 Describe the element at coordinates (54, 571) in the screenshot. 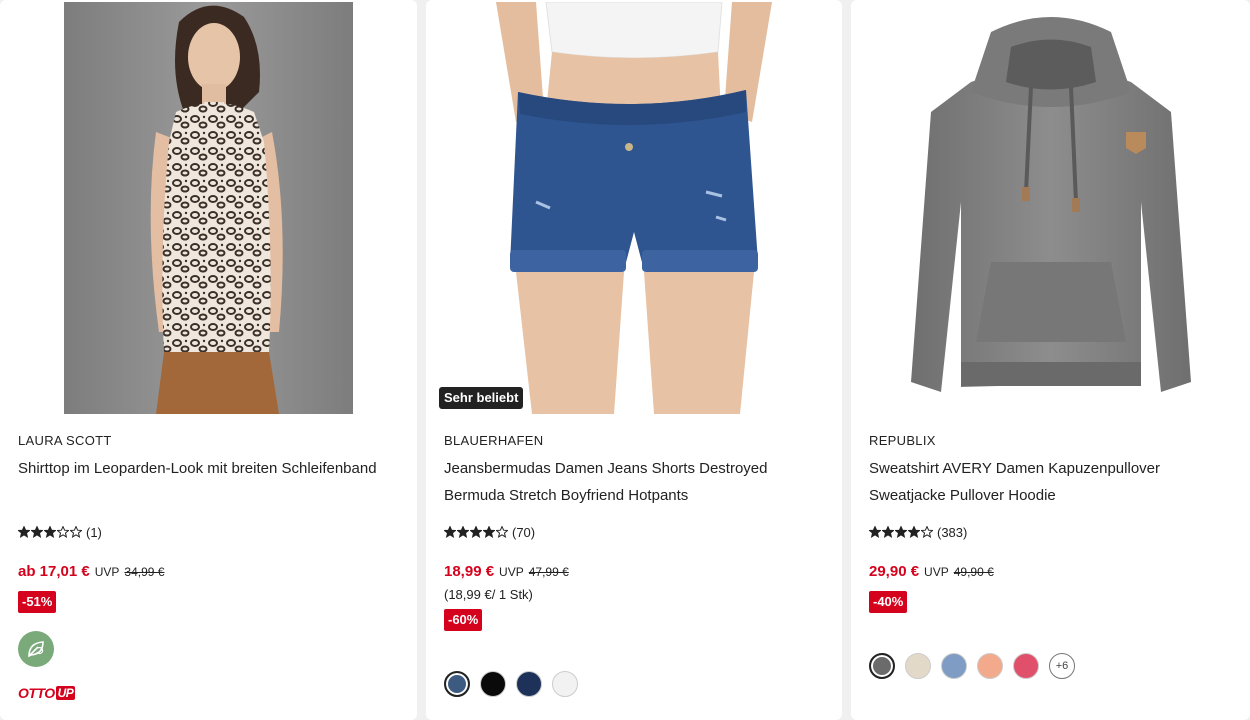

I see `current-price: ab 17,01 €` at that location.